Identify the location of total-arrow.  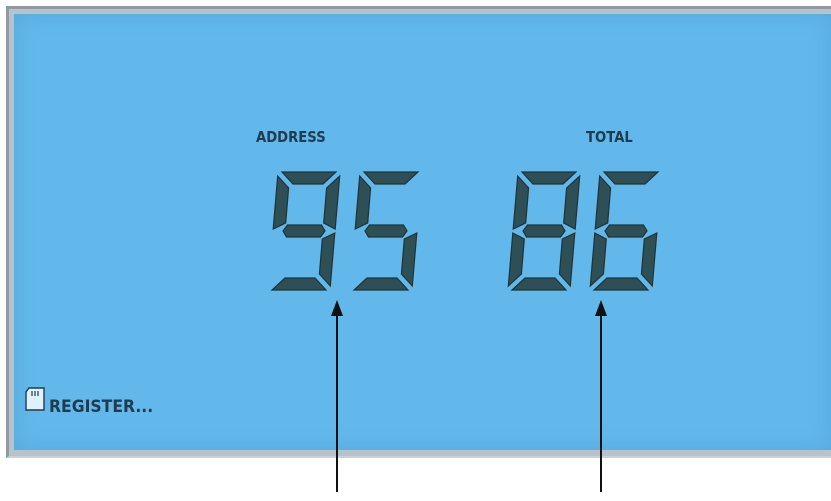
(601, 396).